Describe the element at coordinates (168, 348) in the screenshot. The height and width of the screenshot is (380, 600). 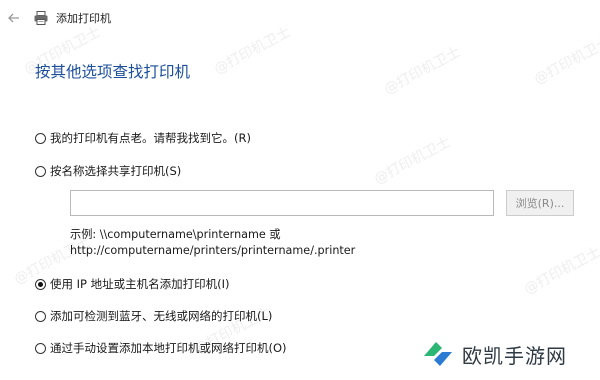
I see `option-label: 通过手动设置添加本地打印机或网络打印机(O)` at that location.